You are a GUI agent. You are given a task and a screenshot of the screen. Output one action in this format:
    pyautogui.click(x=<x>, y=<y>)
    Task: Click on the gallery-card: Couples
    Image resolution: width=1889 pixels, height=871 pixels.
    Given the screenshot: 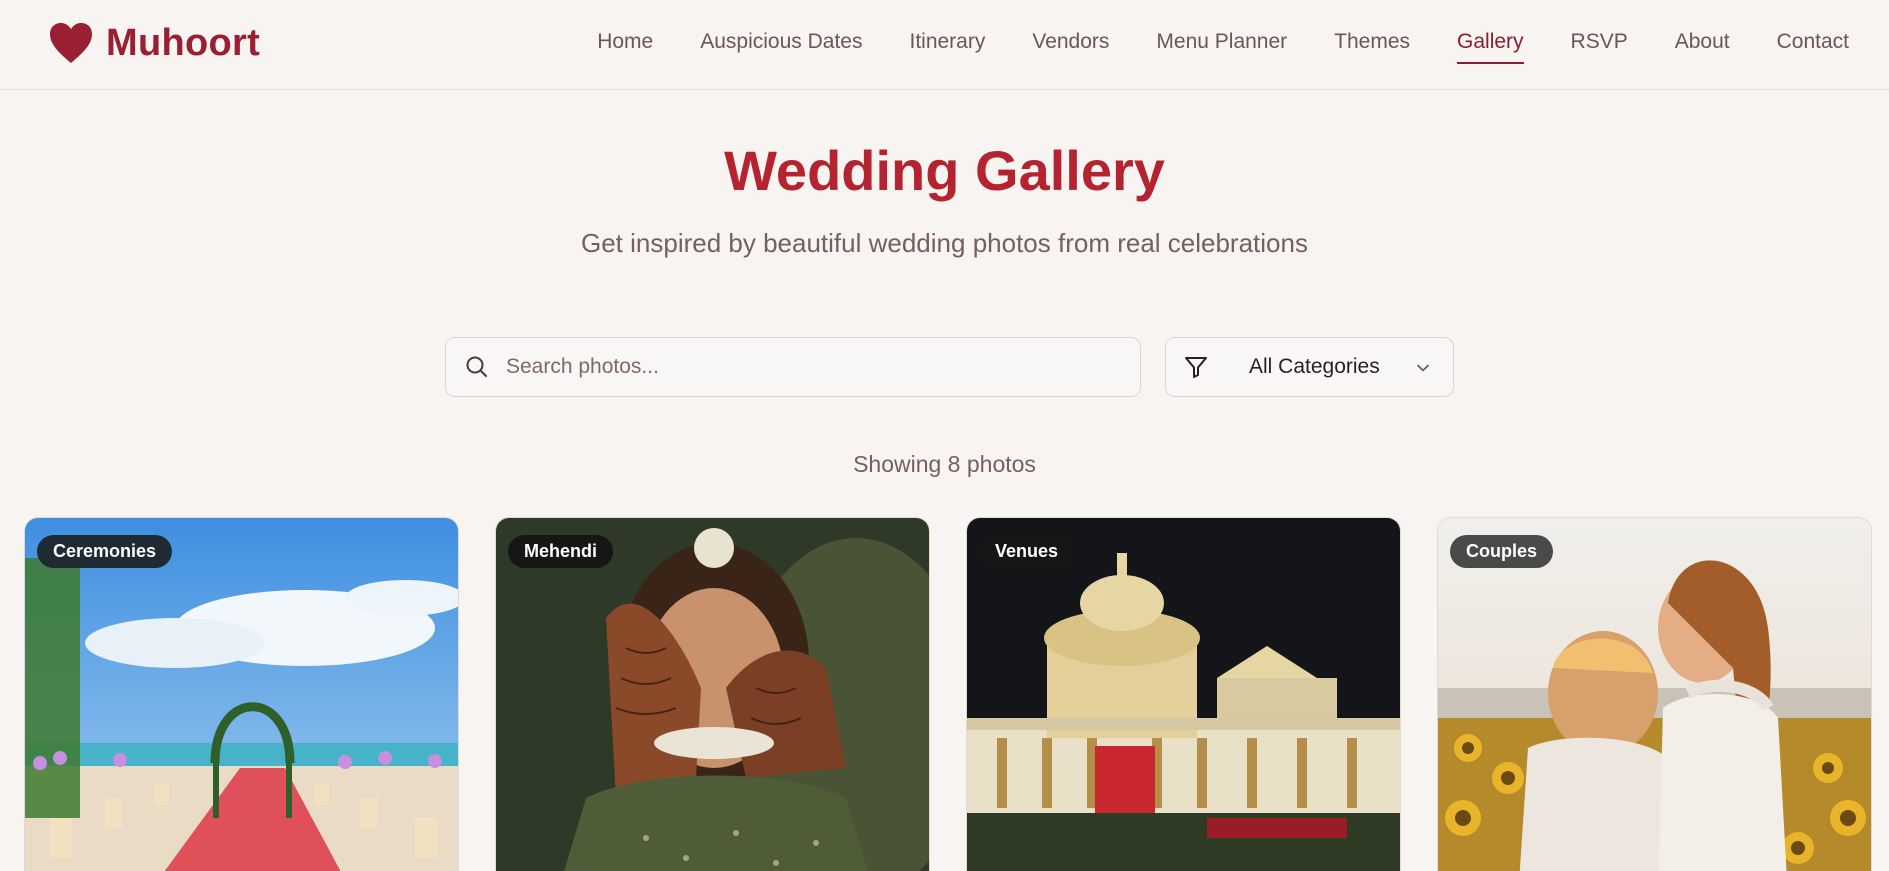 What is the action you would take?
    pyautogui.click(x=1654, y=694)
    